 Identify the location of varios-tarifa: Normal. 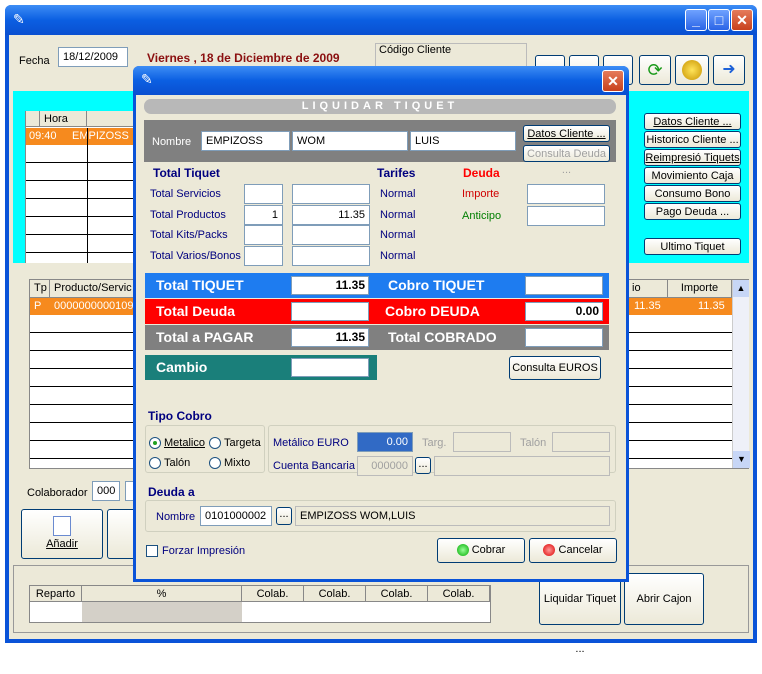
(398, 256).